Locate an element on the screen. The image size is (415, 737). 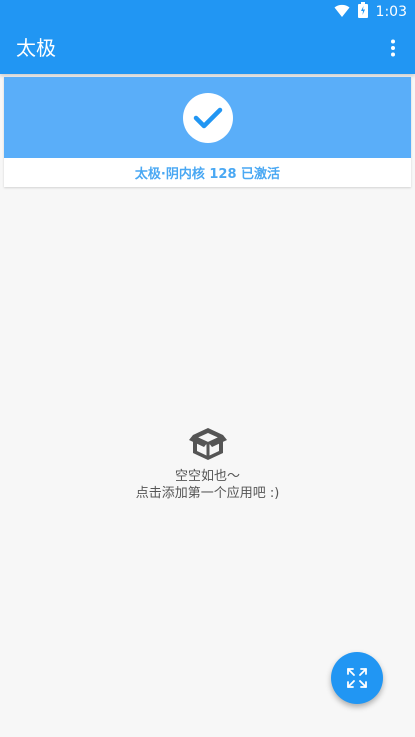
check-icon is located at coordinates (207, 117).